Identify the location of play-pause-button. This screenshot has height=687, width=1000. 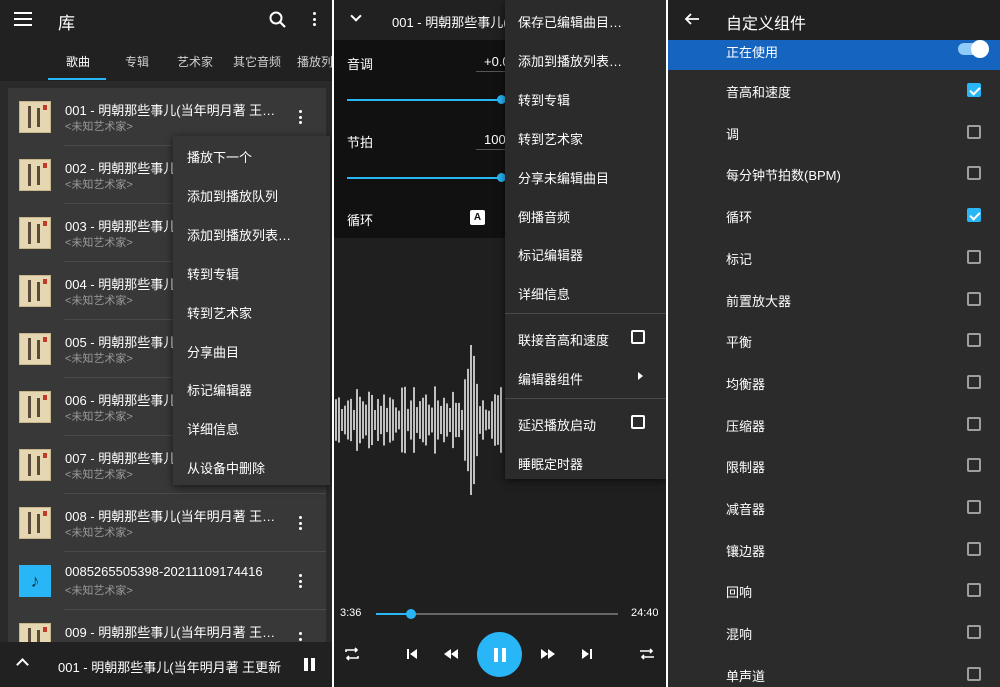
(499, 654).